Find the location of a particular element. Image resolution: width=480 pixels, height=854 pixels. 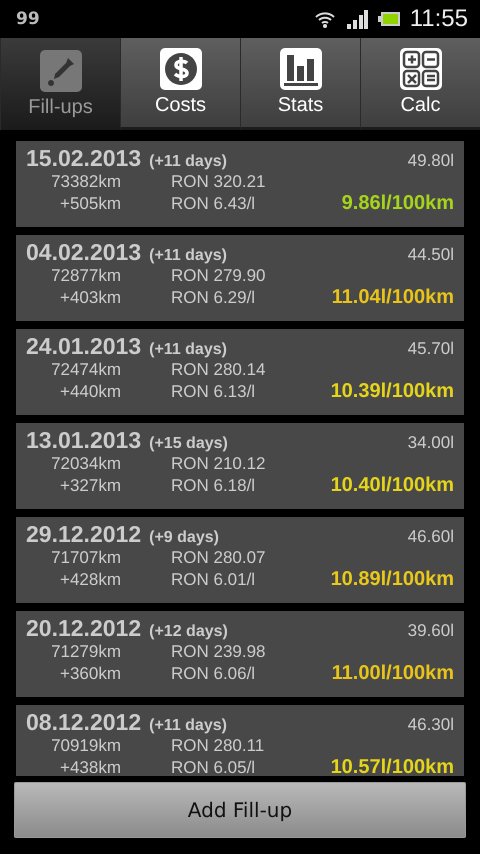

fill-up-card: 29.12.2012 (+9 days) 46.60l 71707km RON 280.07 +428km RON 6.01/l 10.89l/100km is located at coordinates (240, 560).